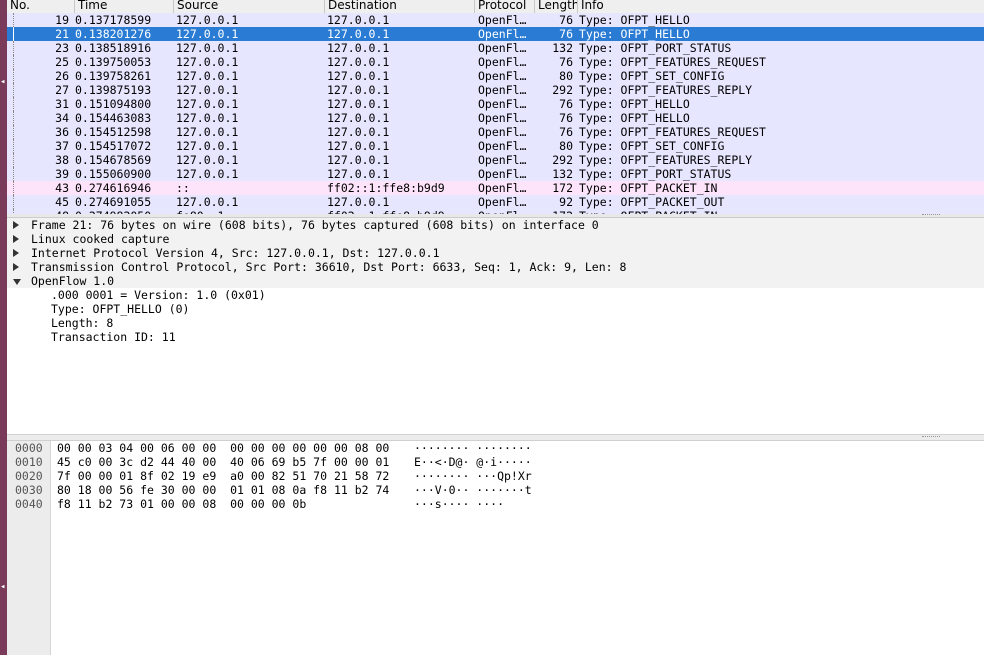  I want to click on packet-no: 37, so click(62, 146).